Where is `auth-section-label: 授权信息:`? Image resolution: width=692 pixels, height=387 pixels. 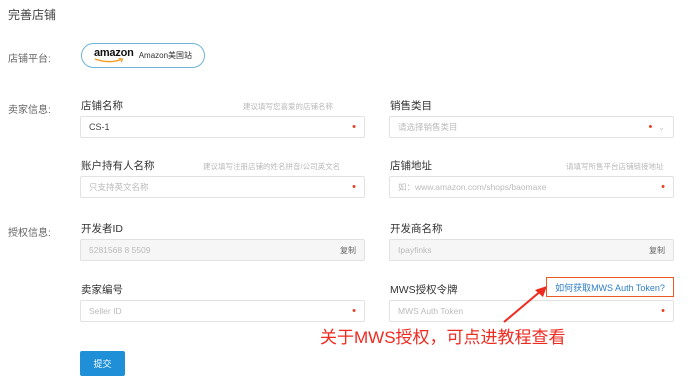 auth-section-label: 授权信息: is located at coordinates (29, 233).